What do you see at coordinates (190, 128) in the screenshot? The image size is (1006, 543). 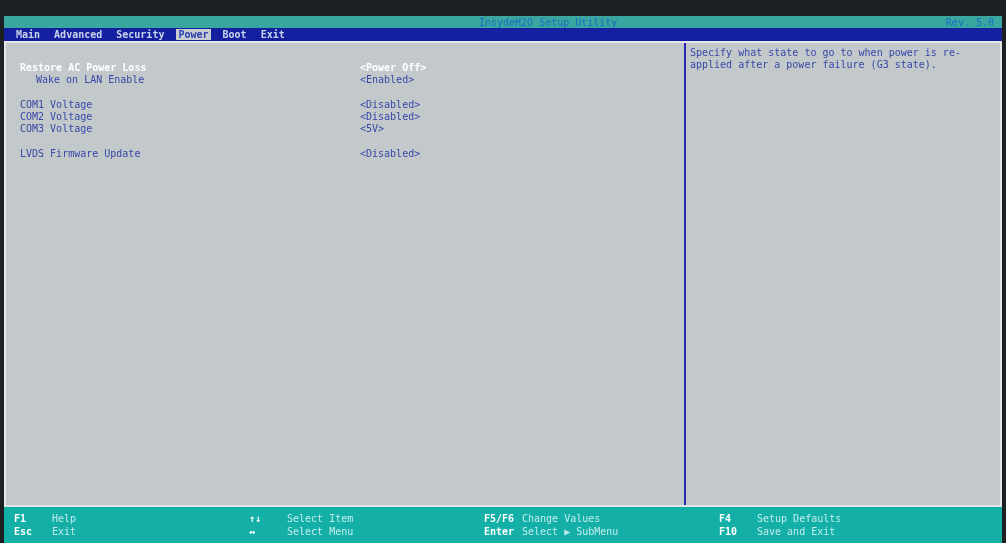 I see `setting-label: COM3 Voltage` at bounding box center [190, 128].